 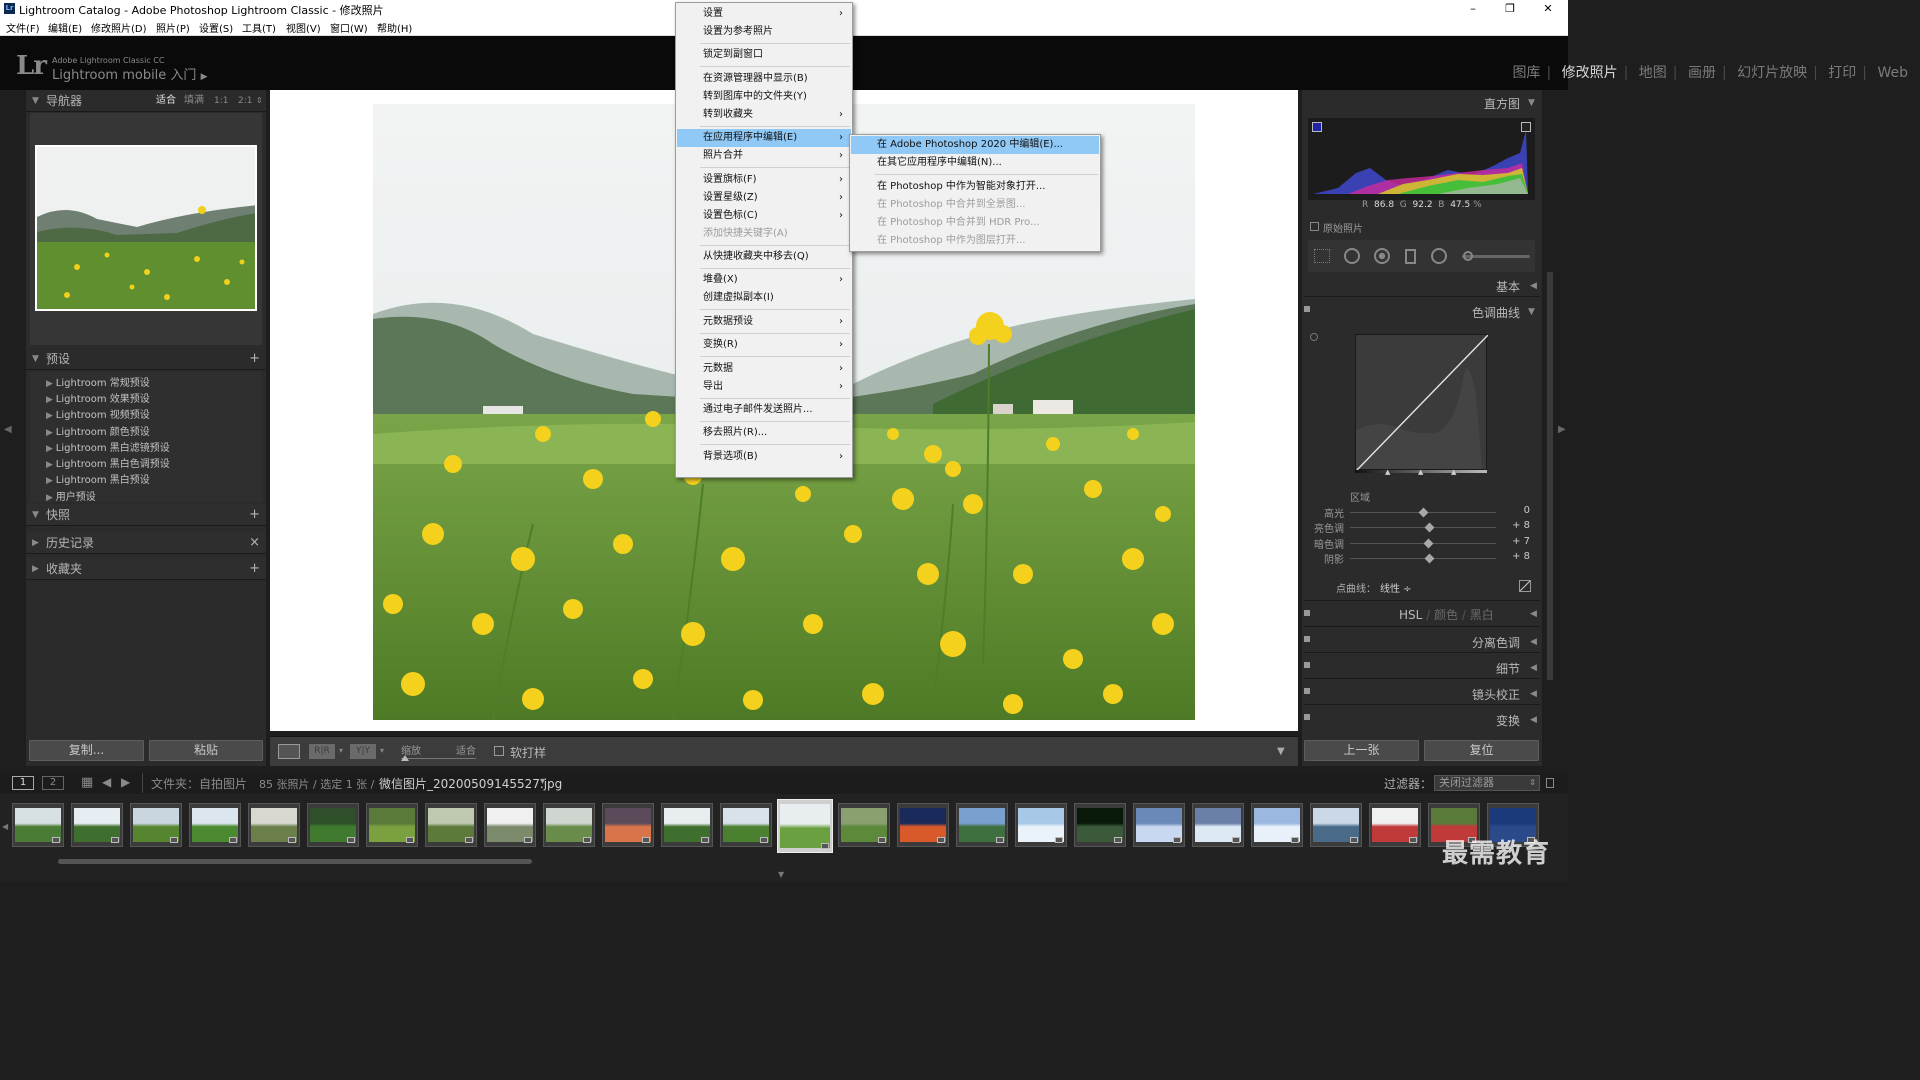 What do you see at coordinates (146, 515) in the screenshot?
I see `snapshots-header: ▼ 快照 +` at bounding box center [146, 515].